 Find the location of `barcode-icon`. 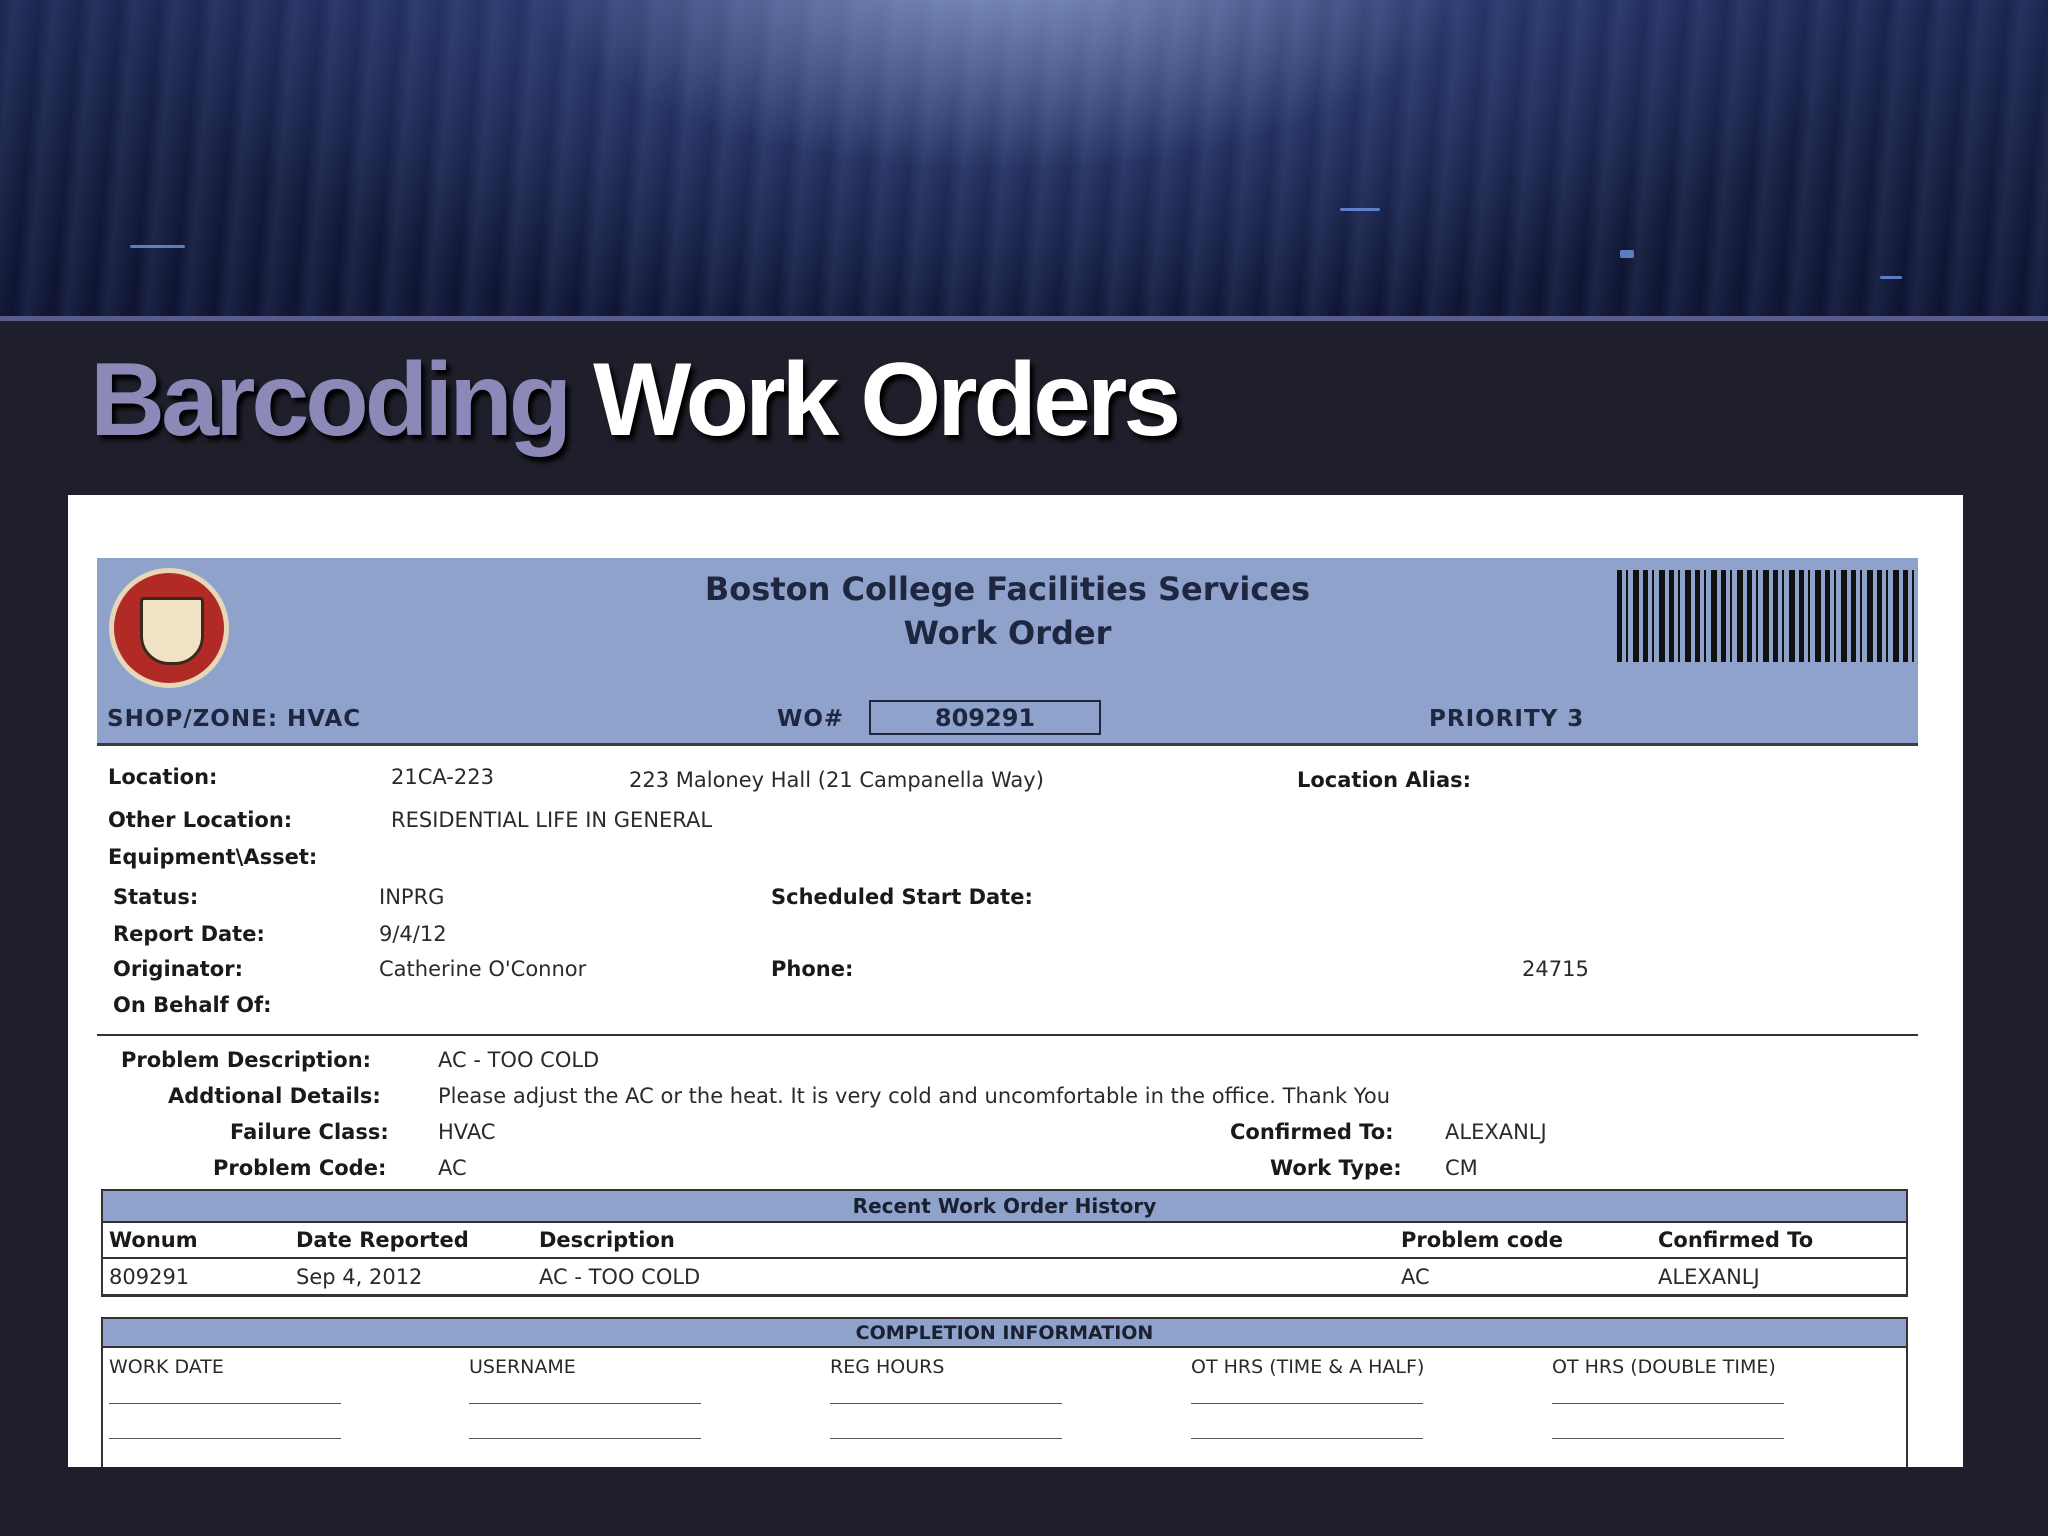

barcode-icon is located at coordinates (1767, 616).